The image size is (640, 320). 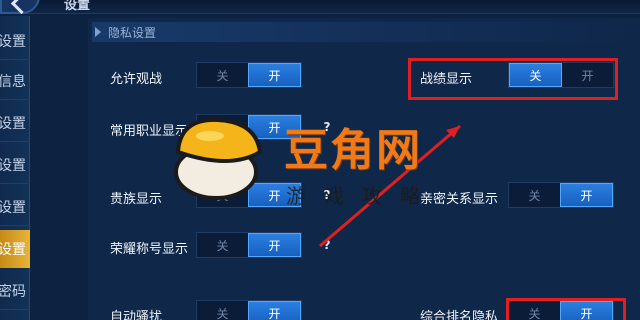 What do you see at coordinates (366, 32) in the screenshot?
I see `section-header` at bounding box center [366, 32].